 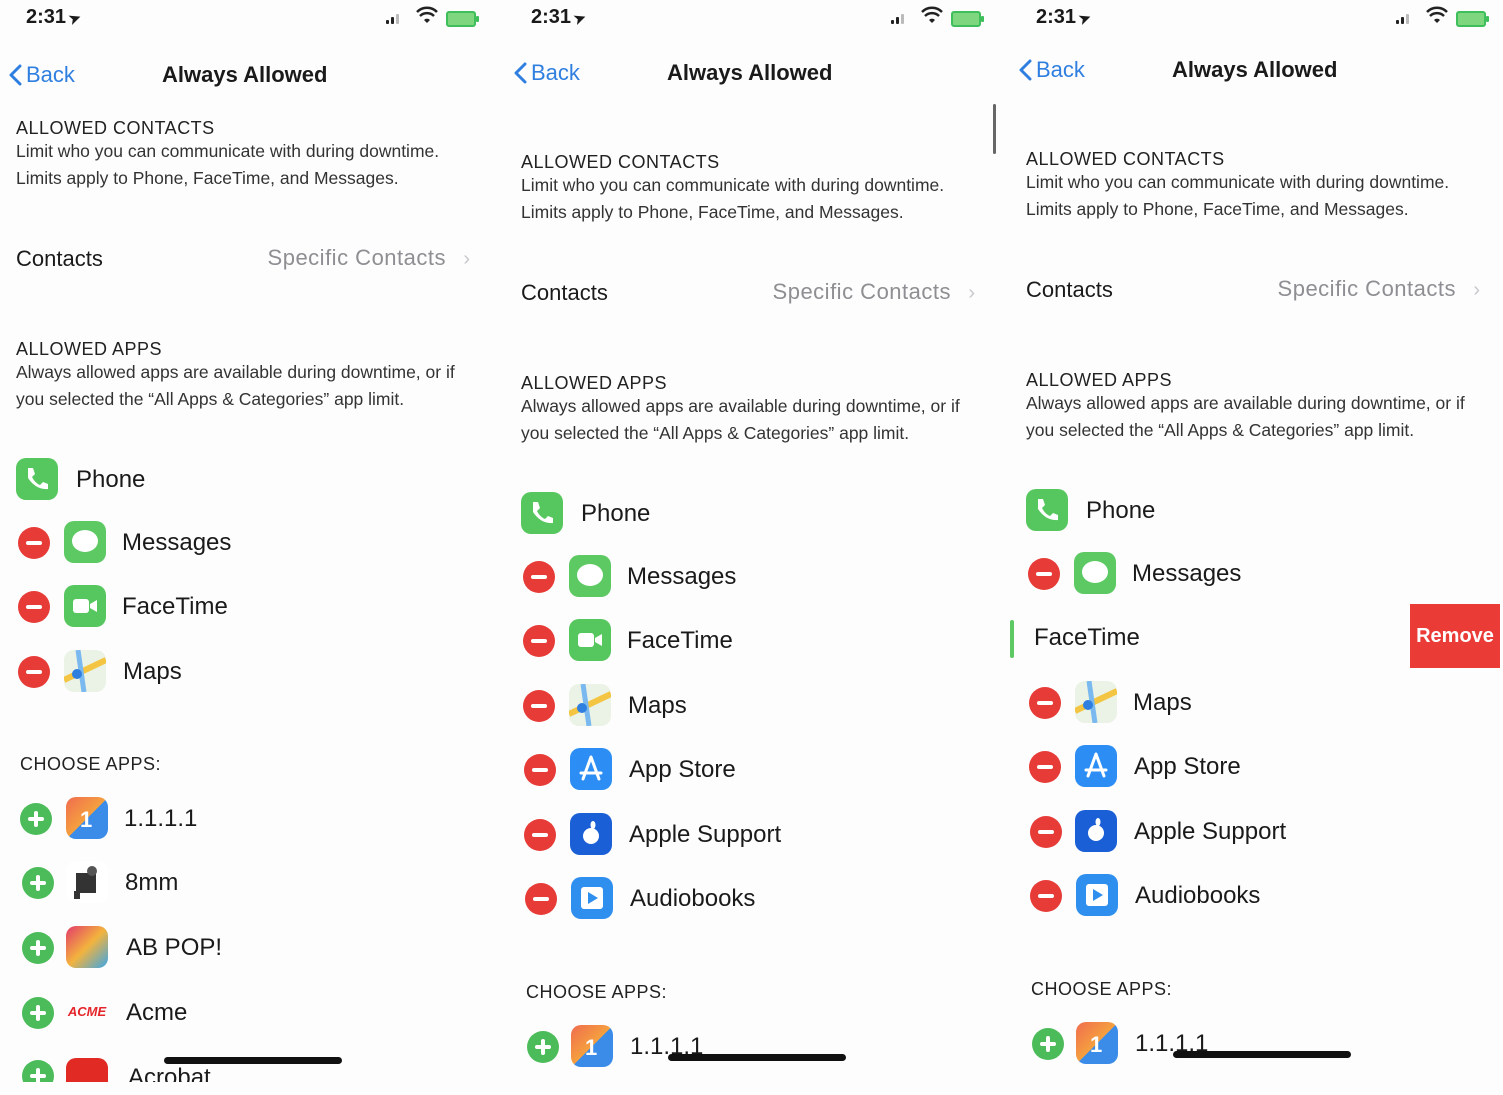 What do you see at coordinates (87, 1011) in the screenshot?
I see `acme-app-icon: ACME` at bounding box center [87, 1011].